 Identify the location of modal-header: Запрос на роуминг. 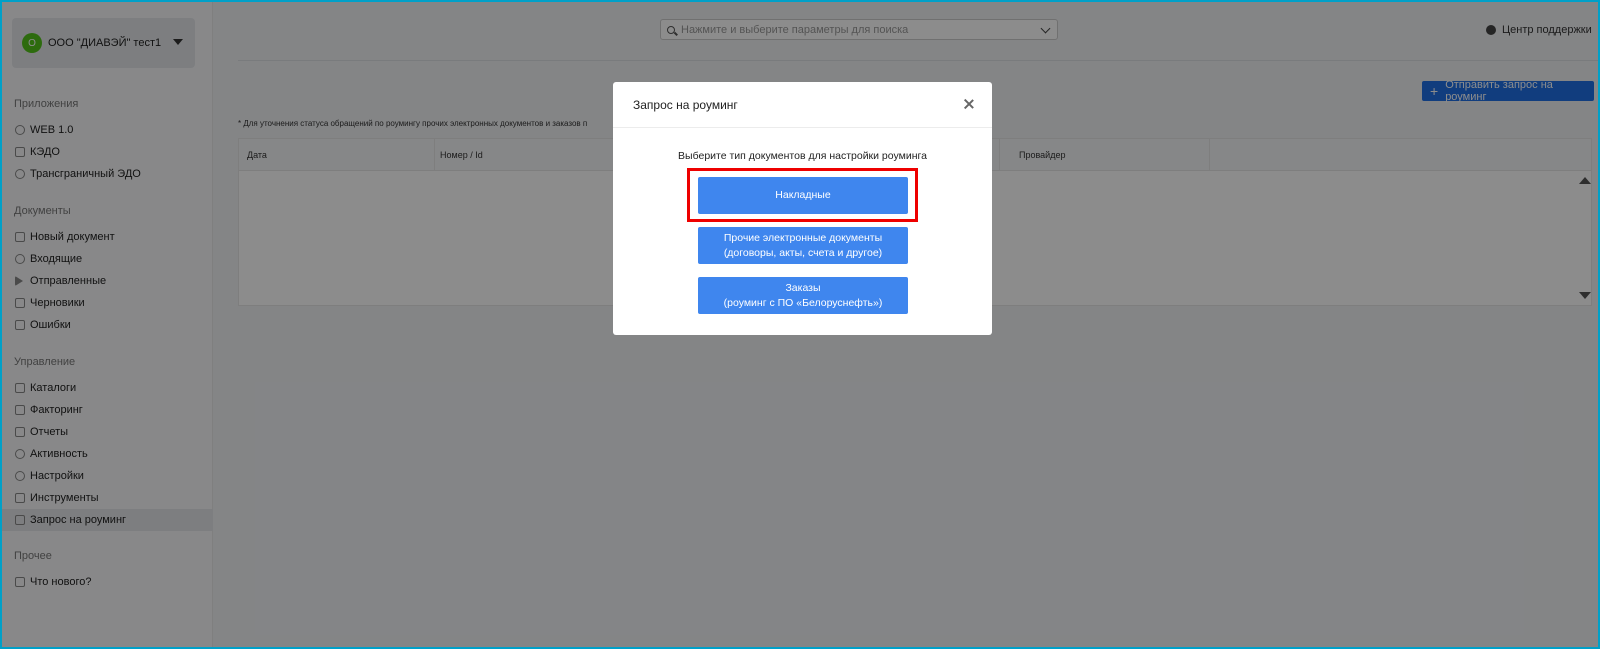
(802, 105).